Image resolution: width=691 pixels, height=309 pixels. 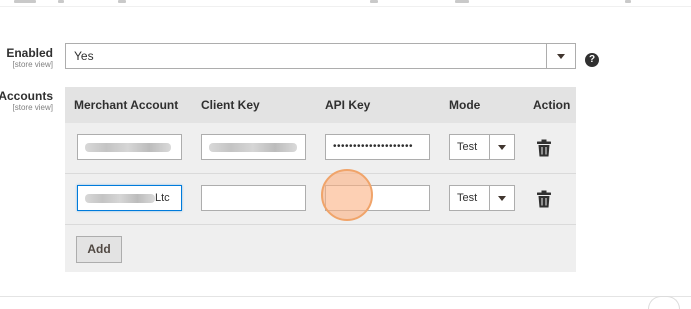 I want to click on accounts-label-group: Accounts [store view], so click(x=26, y=101).